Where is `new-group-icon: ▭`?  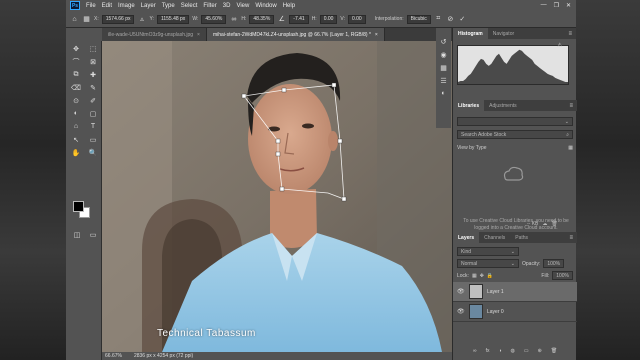 new-group-icon: ▭ is located at coordinates (526, 351).